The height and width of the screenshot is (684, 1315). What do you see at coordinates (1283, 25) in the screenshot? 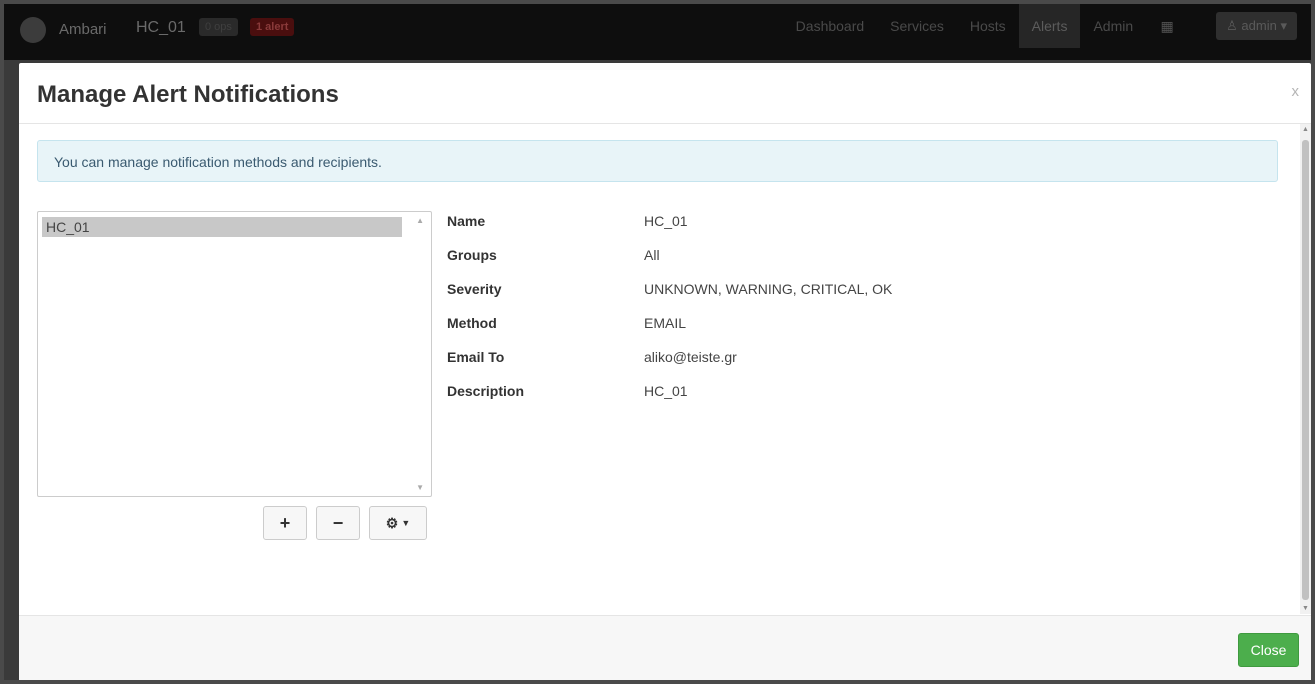
I see `chevron-down-icon: ▾` at bounding box center [1283, 25].